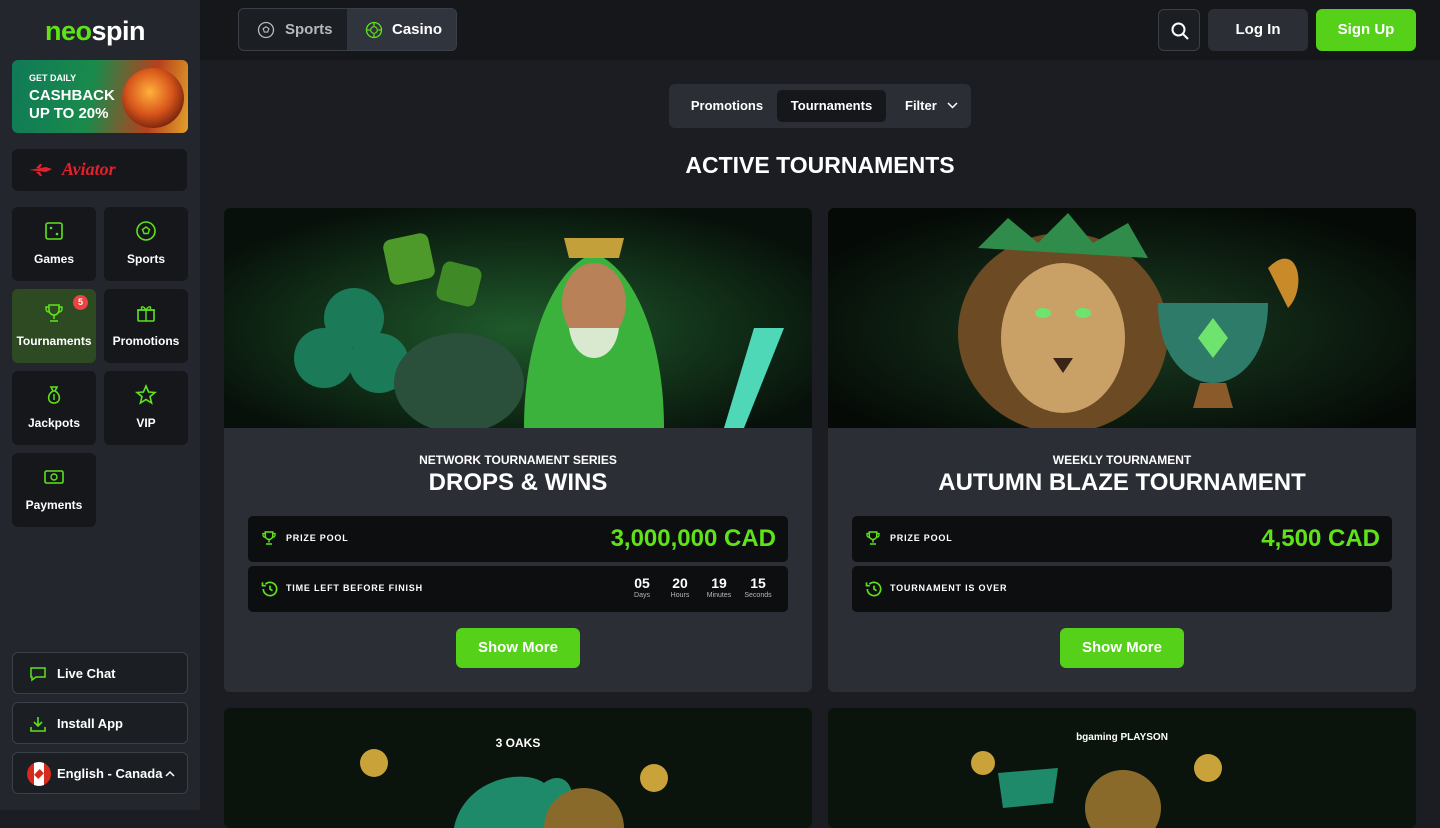  What do you see at coordinates (831, 106) in the screenshot?
I see `tab-tournaments: Tournaments` at bounding box center [831, 106].